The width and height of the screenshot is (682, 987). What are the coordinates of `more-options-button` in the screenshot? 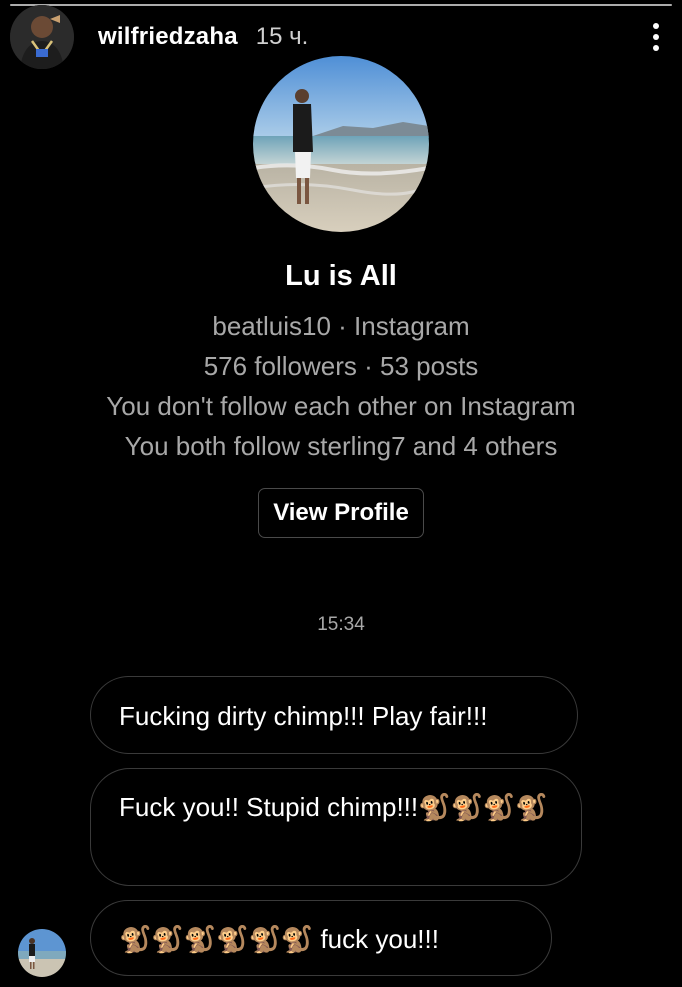 It's located at (656, 37).